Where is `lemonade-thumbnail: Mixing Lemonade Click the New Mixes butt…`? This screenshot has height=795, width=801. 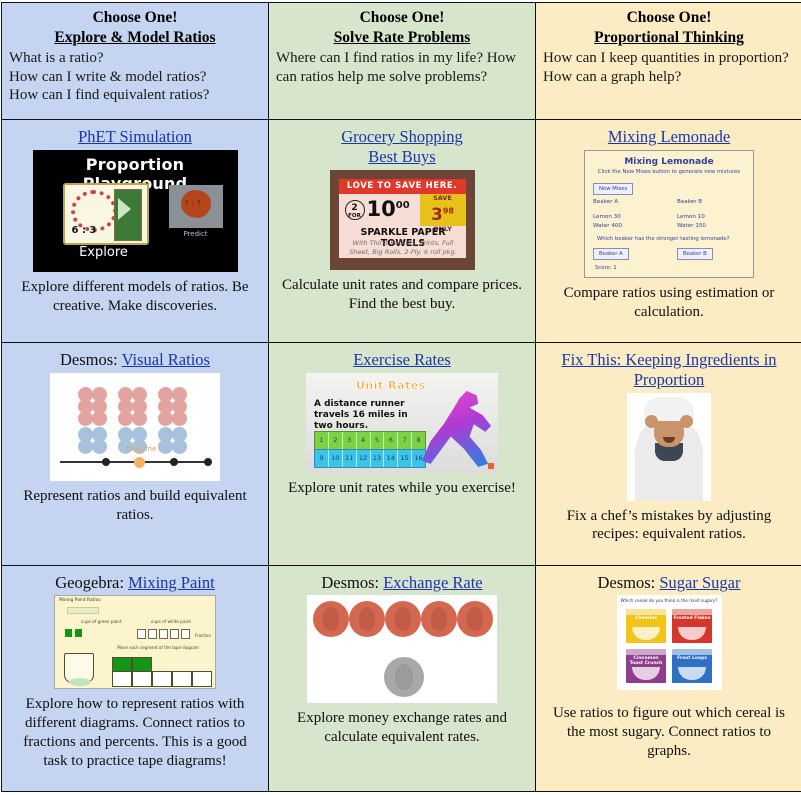 lemonade-thumbnail: Mixing Lemonade Click the New Mixes butt… is located at coordinates (669, 214).